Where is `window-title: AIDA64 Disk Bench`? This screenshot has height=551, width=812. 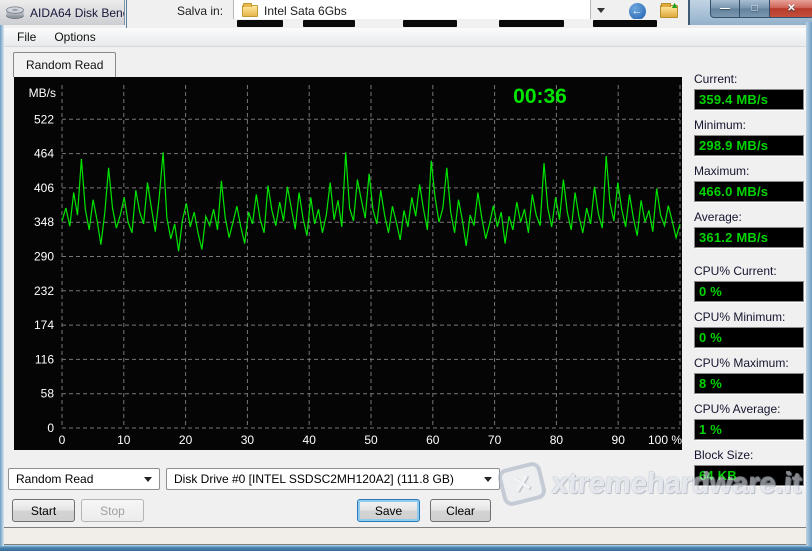
window-title: AIDA64 Disk Bench is located at coordinates (77, 12).